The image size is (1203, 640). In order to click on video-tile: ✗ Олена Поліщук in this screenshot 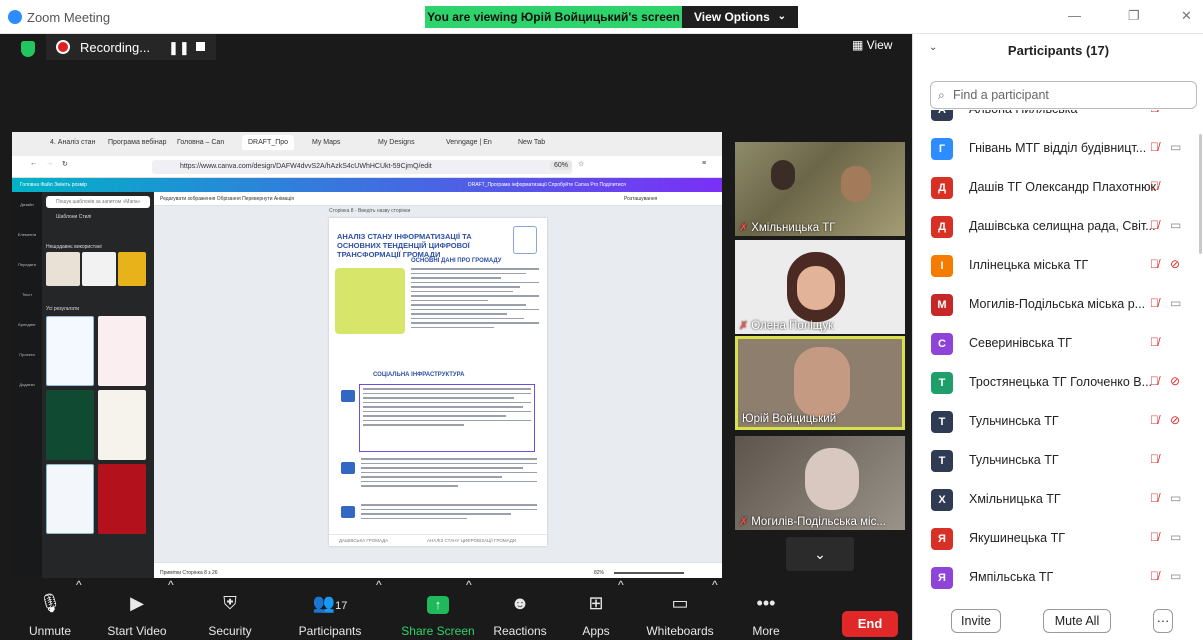, I will do `click(820, 287)`.